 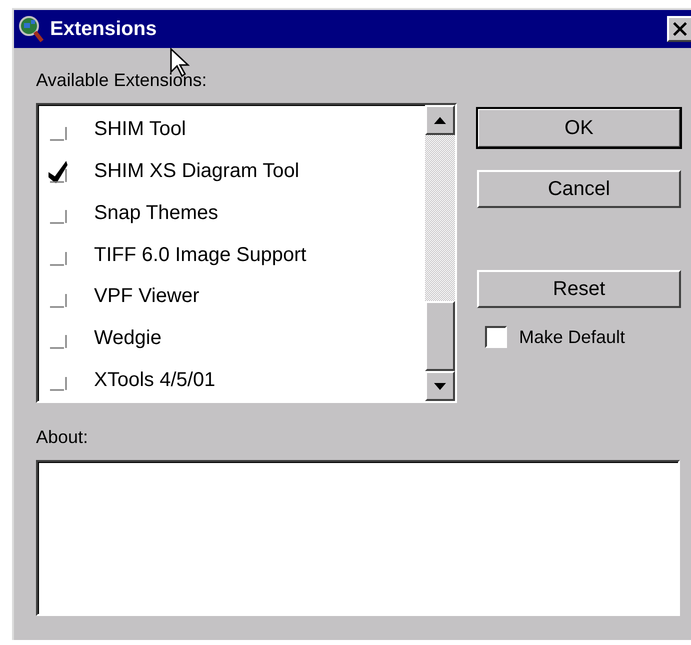 I want to click on extension-name: SHIM XS Diagram Tool, so click(x=197, y=172).